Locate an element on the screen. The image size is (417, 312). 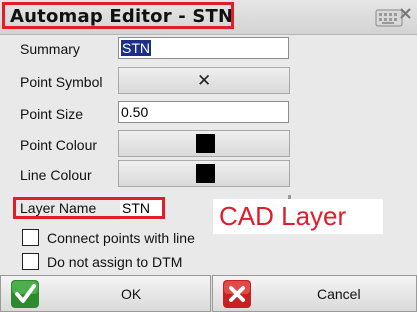
point-colour-swatch is located at coordinates (205, 143).